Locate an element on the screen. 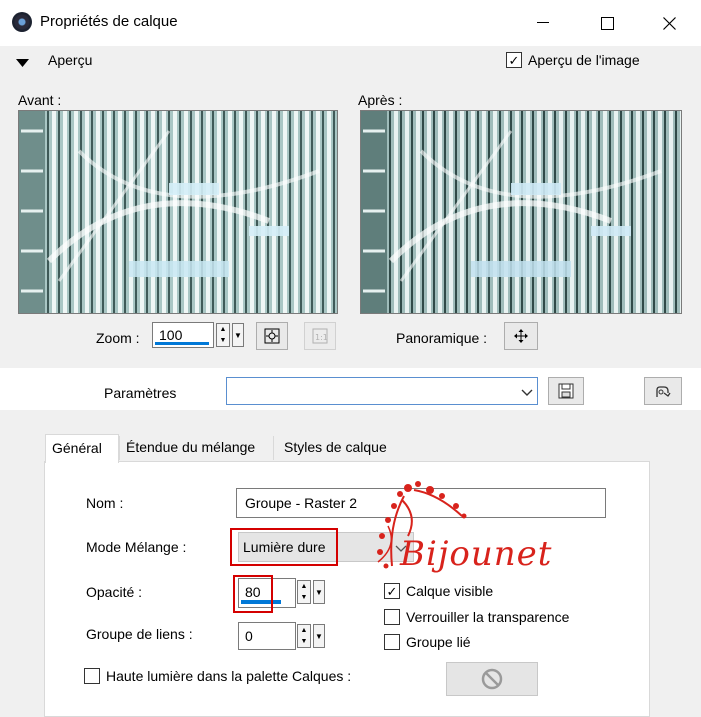 The image size is (701, 717). no-color-icon is located at coordinates (492, 679).